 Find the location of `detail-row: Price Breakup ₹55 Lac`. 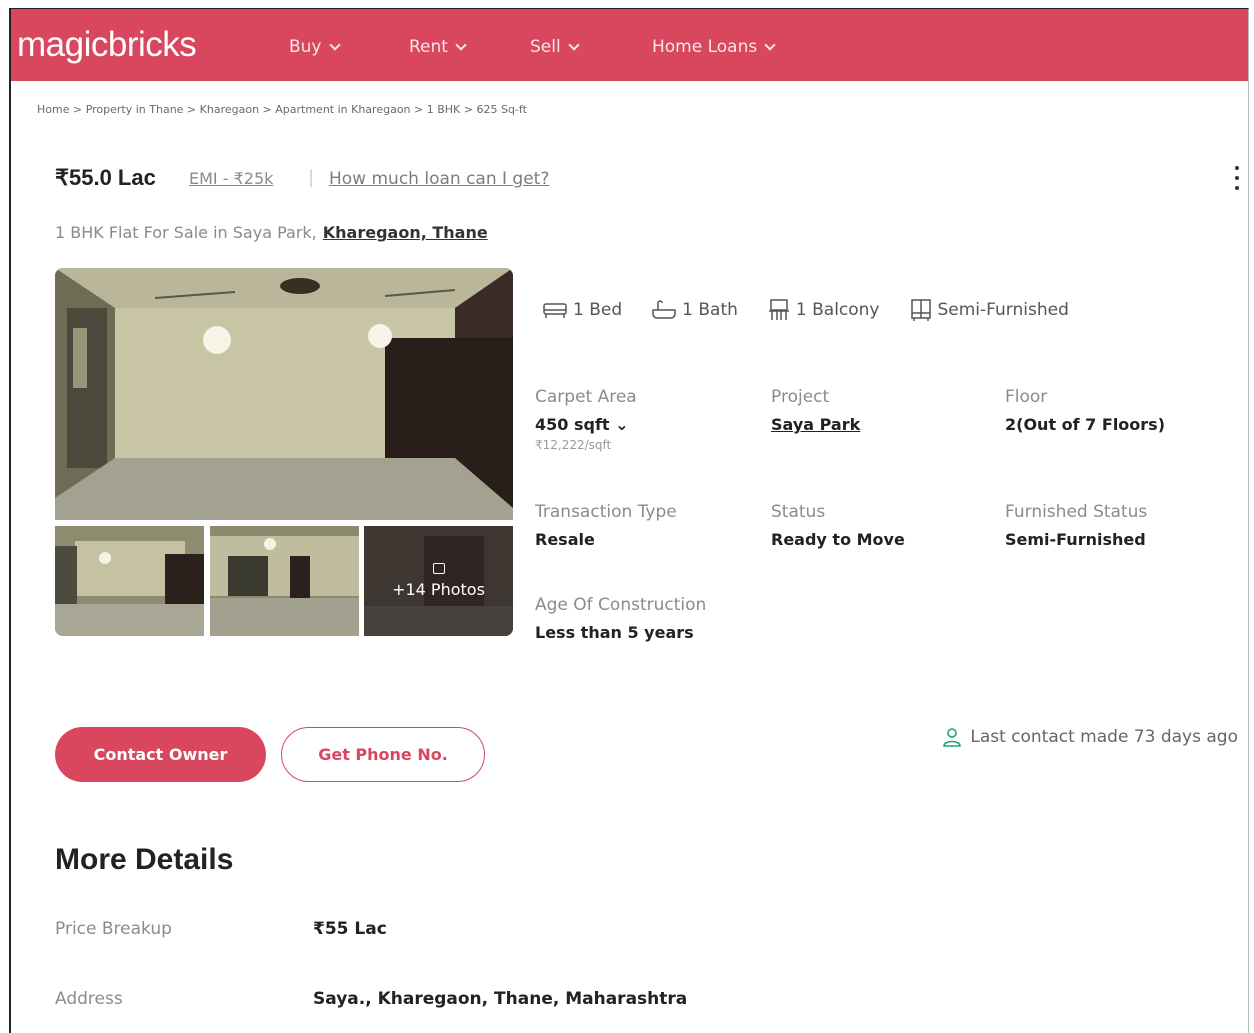

detail-row: Price Breakup ₹55 Lac is located at coordinates (221, 929).